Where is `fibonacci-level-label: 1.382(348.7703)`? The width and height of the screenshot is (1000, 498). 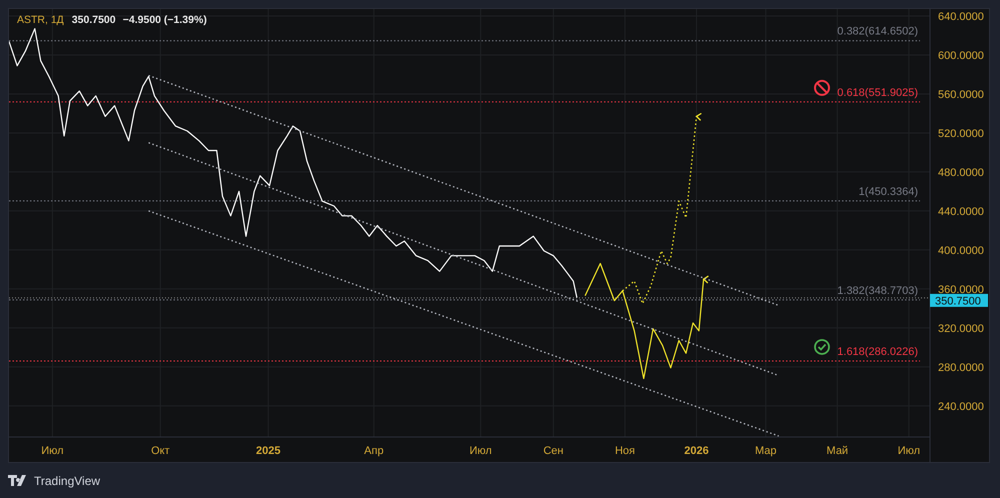 fibonacci-level-label: 1.382(348.7703) is located at coordinates (877, 290).